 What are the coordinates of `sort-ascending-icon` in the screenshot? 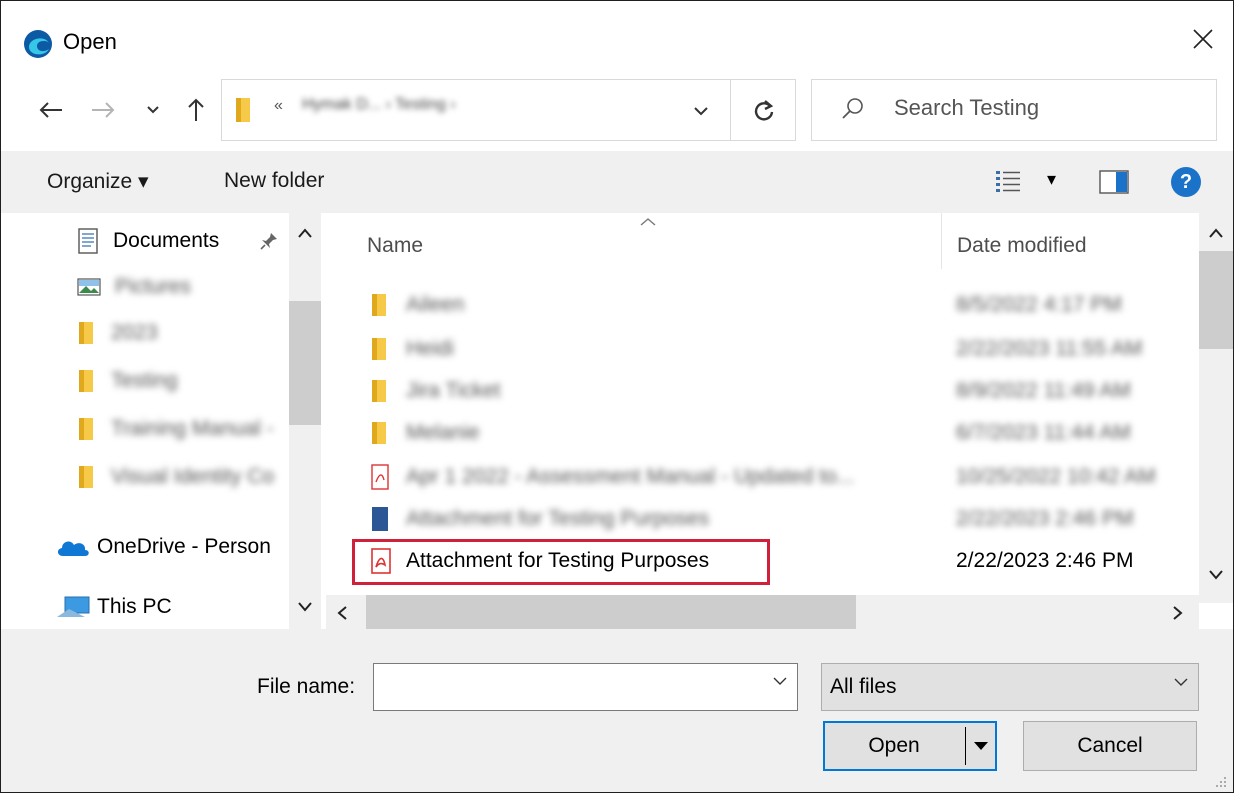 It's located at (648, 222).